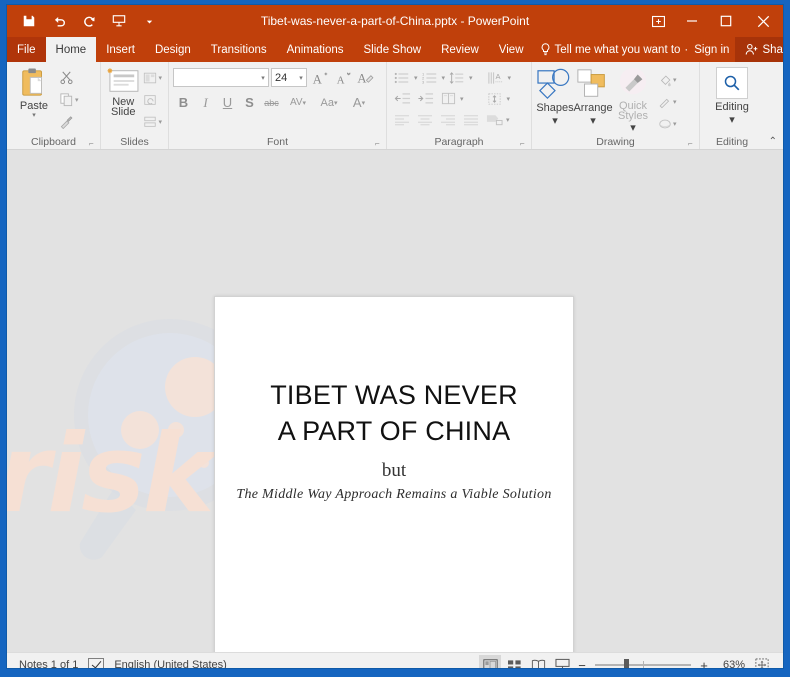 The image size is (790, 677). Describe the element at coordinates (593, 97) in the screenshot. I see `arrange-button: Arrange ▾` at that location.